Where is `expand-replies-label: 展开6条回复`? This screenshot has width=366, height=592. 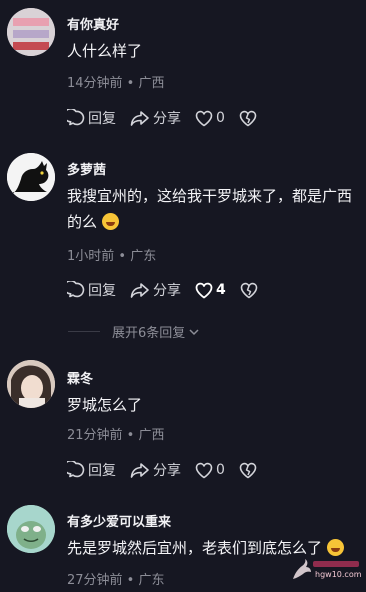 expand-replies-label: 展开6条回复 is located at coordinates (149, 333).